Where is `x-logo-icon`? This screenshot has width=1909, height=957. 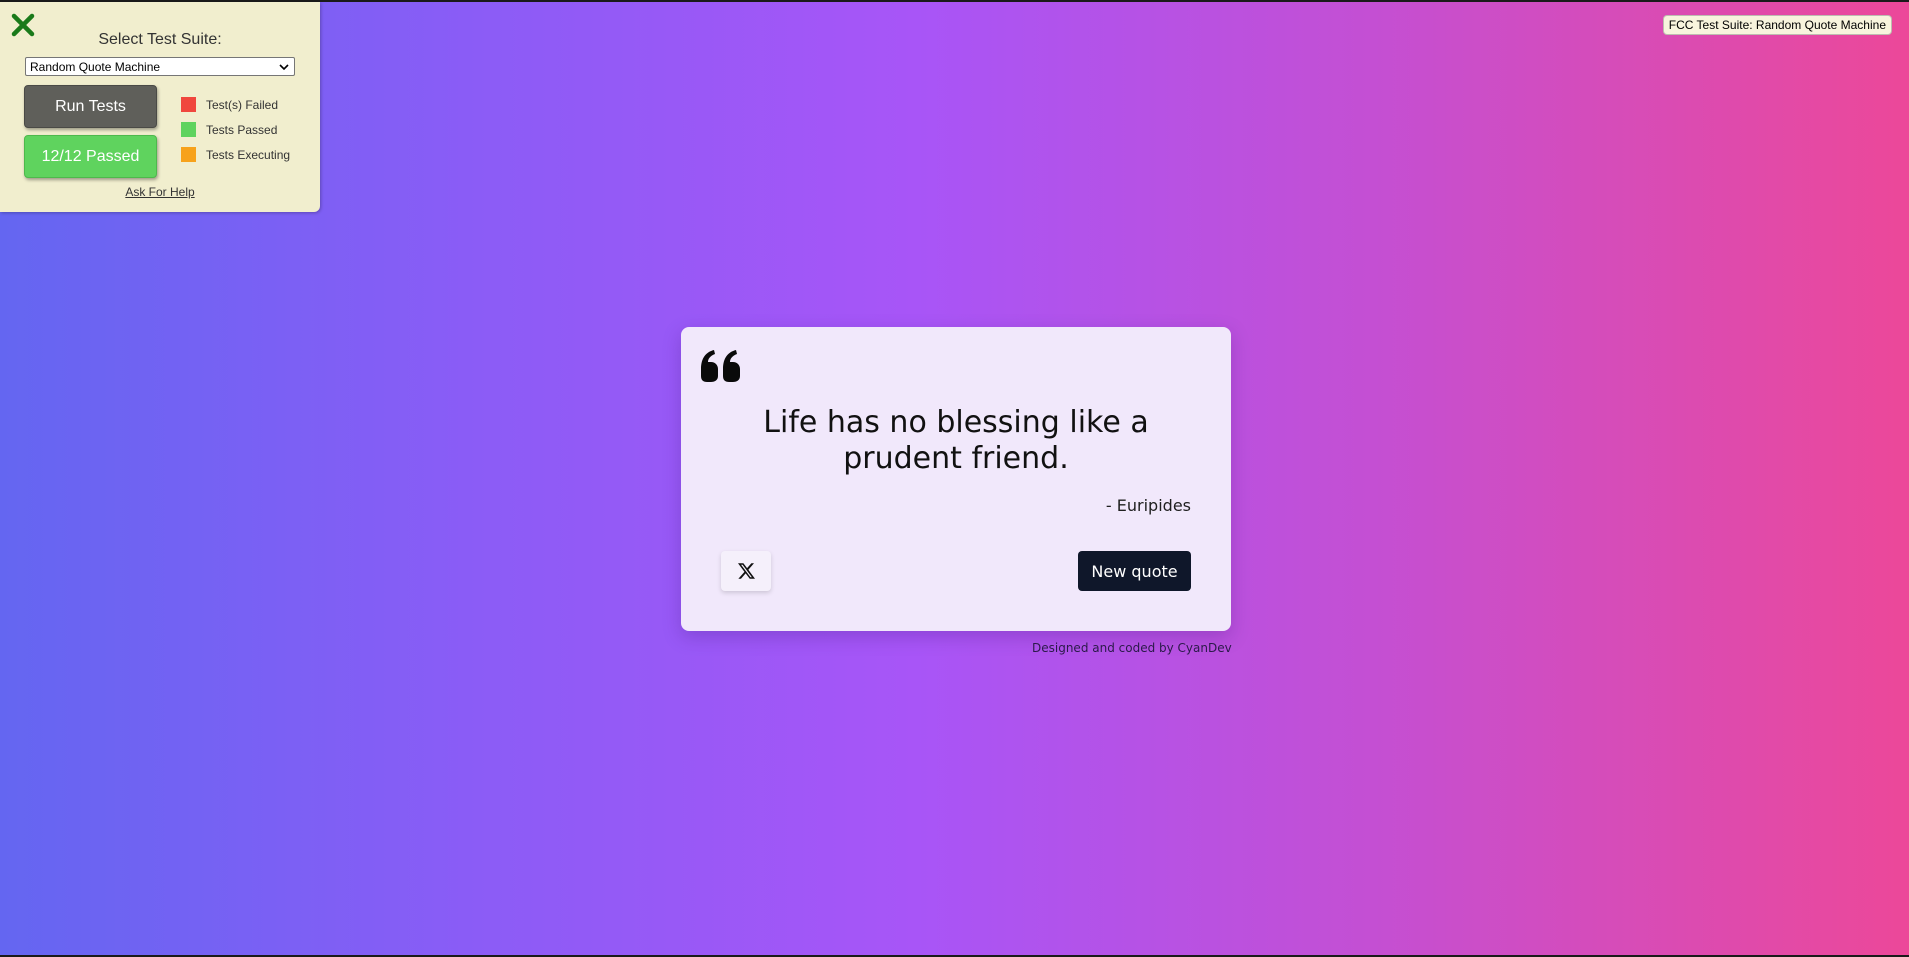
x-logo-icon is located at coordinates (746, 571).